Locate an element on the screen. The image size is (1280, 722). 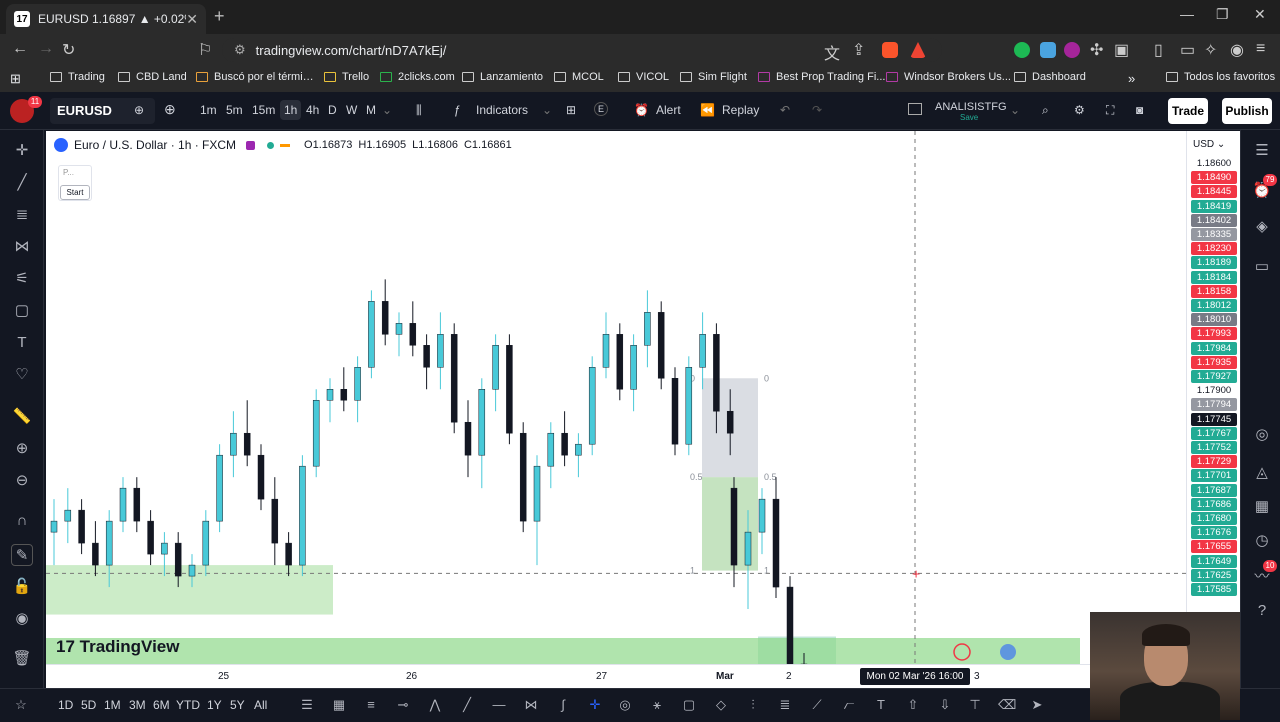
e-icon: E is located at coordinates (601, 109).